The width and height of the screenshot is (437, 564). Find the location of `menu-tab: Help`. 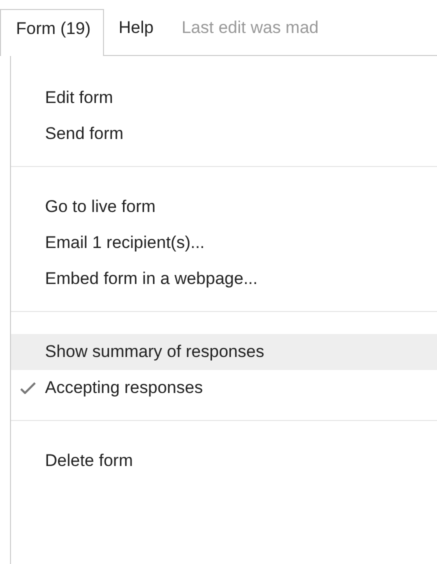

menu-tab: Help is located at coordinates (135, 28).